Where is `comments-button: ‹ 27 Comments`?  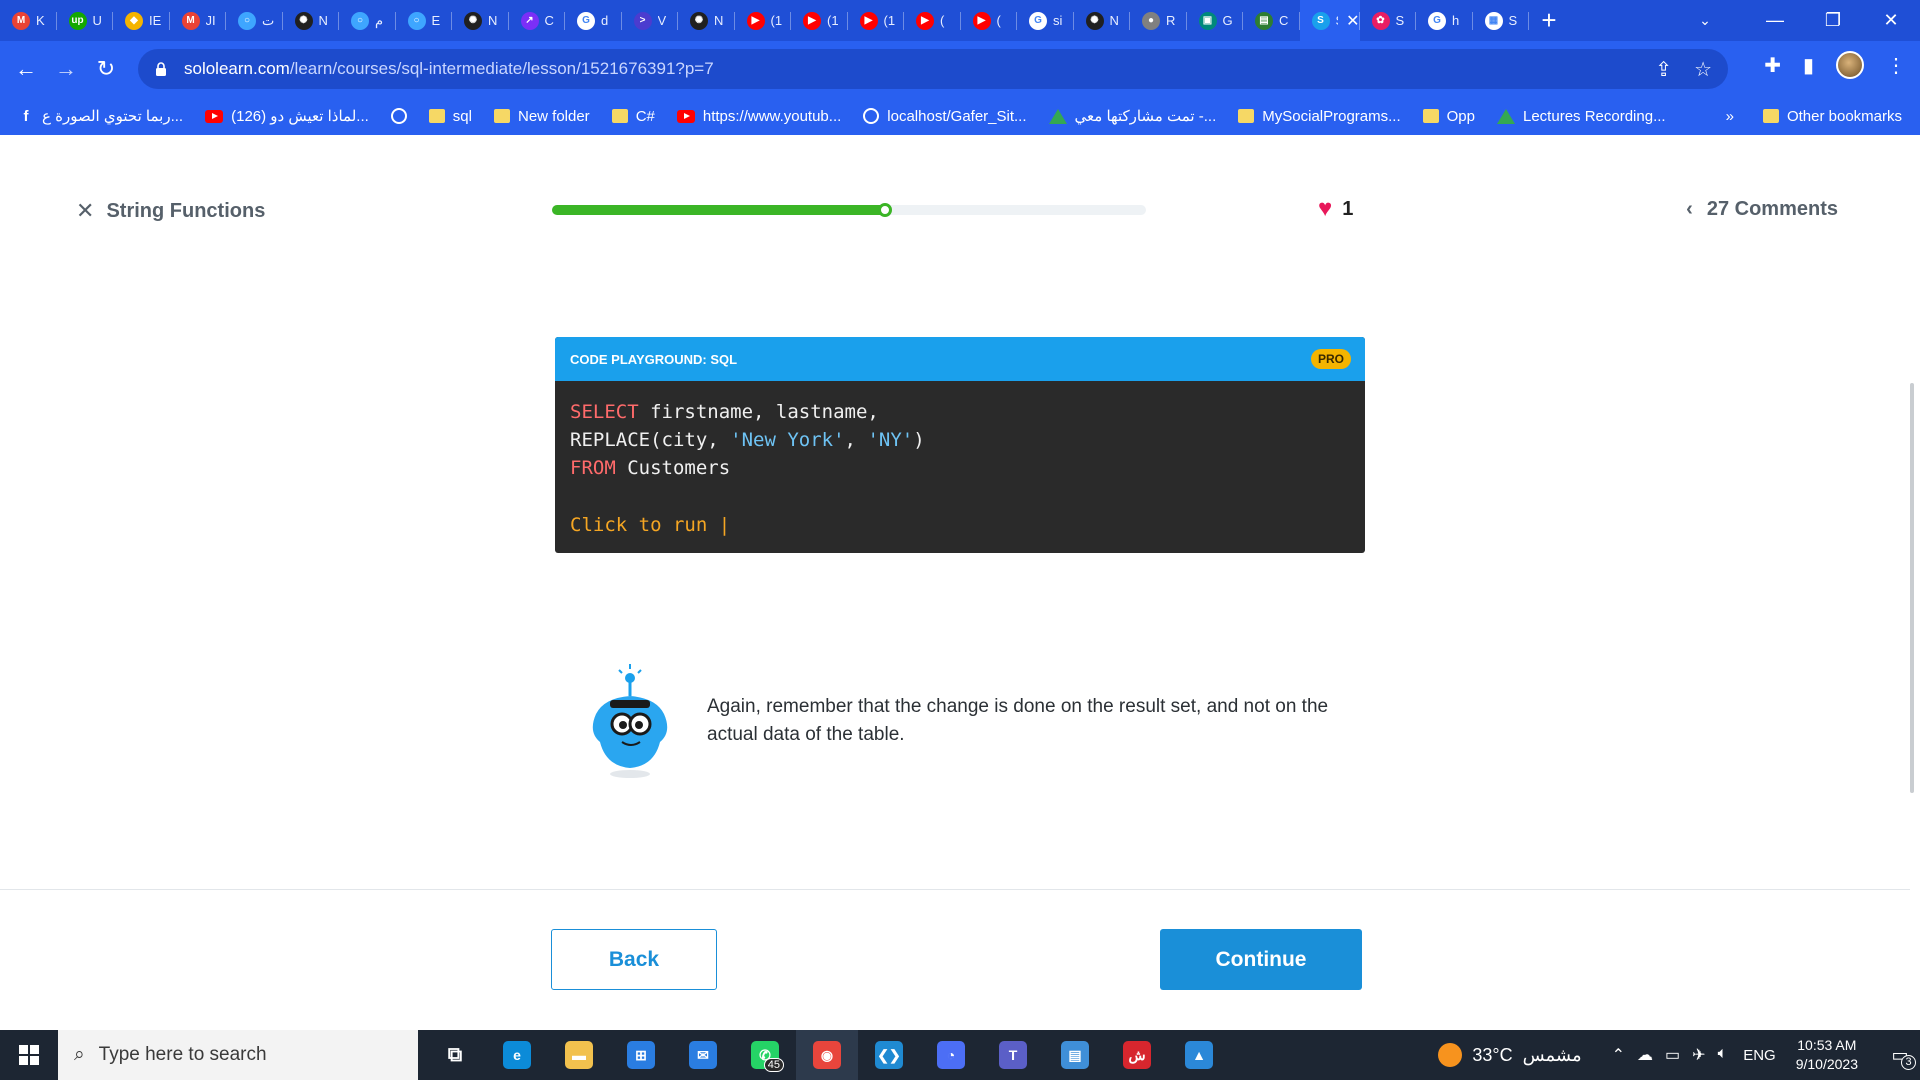
comments-button: ‹ 27 Comments is located at coordinates (1762, 209).